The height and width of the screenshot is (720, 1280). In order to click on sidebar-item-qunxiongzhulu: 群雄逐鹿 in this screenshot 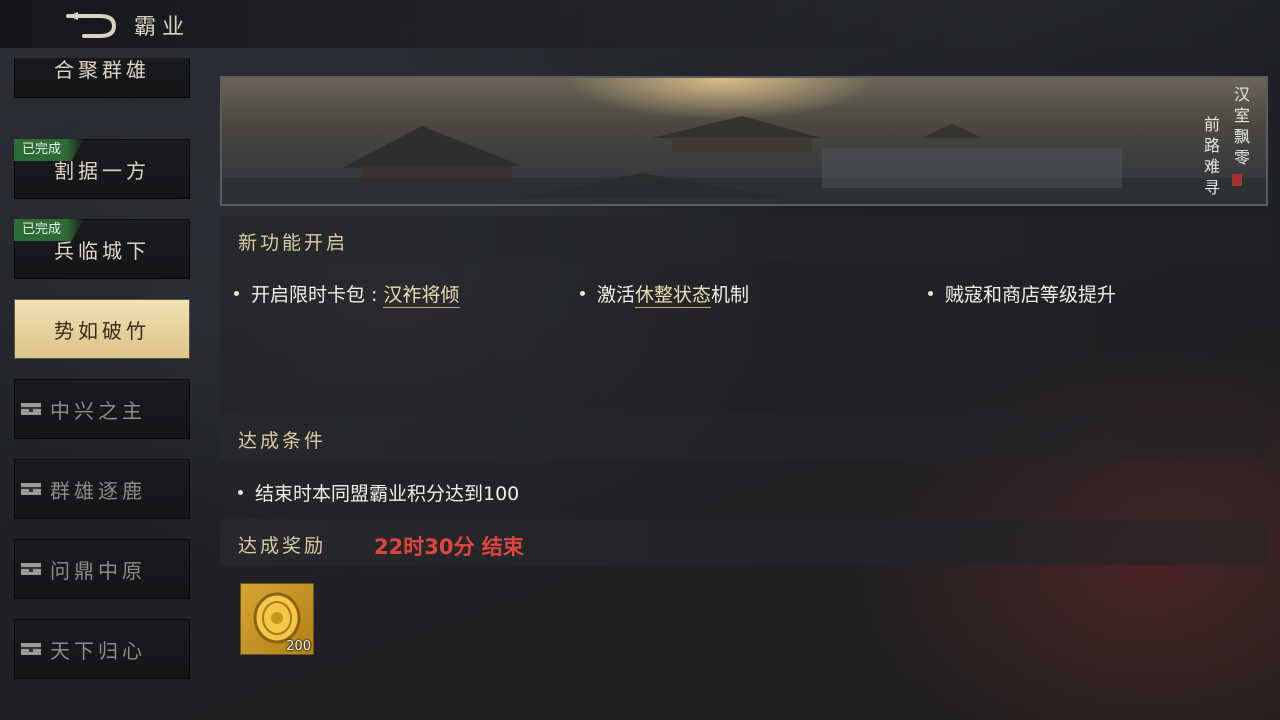, I will do `click(102, 489)`.